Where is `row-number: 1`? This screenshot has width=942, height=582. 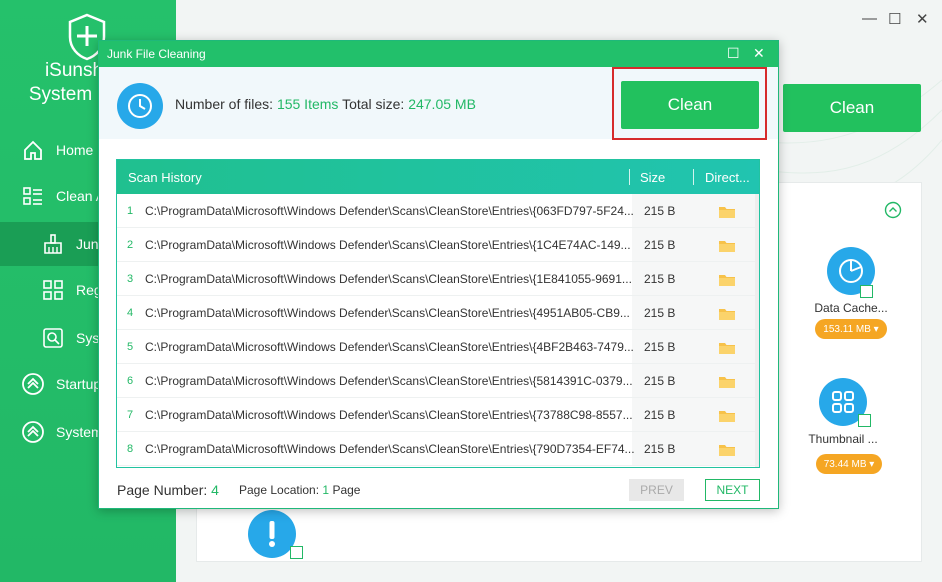
row-number: 1 is located at coordinates (130, 211).